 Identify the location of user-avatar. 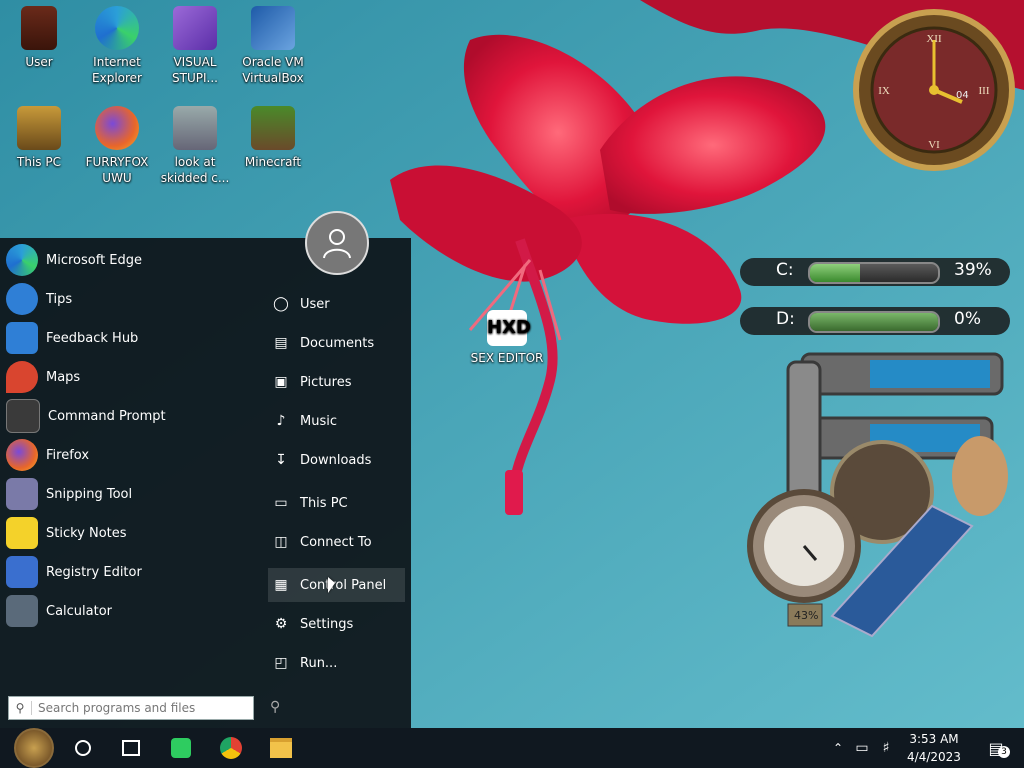
(337, 243).